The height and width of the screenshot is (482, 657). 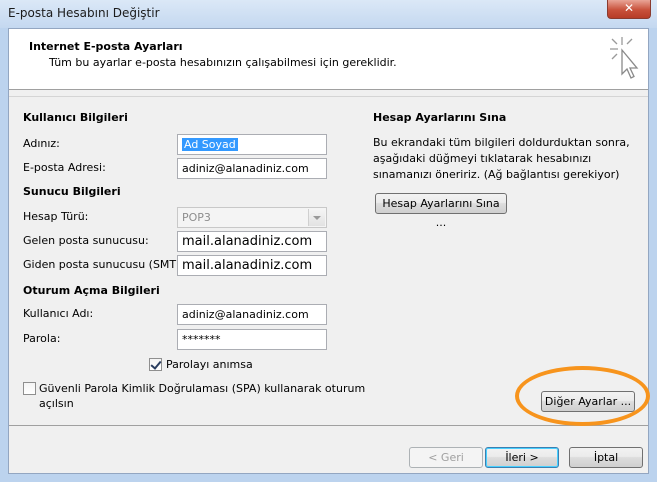 What do you see at coordinates (86, 240) in the screenshot?
I see `incoming-server-label: Gelen posta sunucusu:` at bounding box center [86, 240].